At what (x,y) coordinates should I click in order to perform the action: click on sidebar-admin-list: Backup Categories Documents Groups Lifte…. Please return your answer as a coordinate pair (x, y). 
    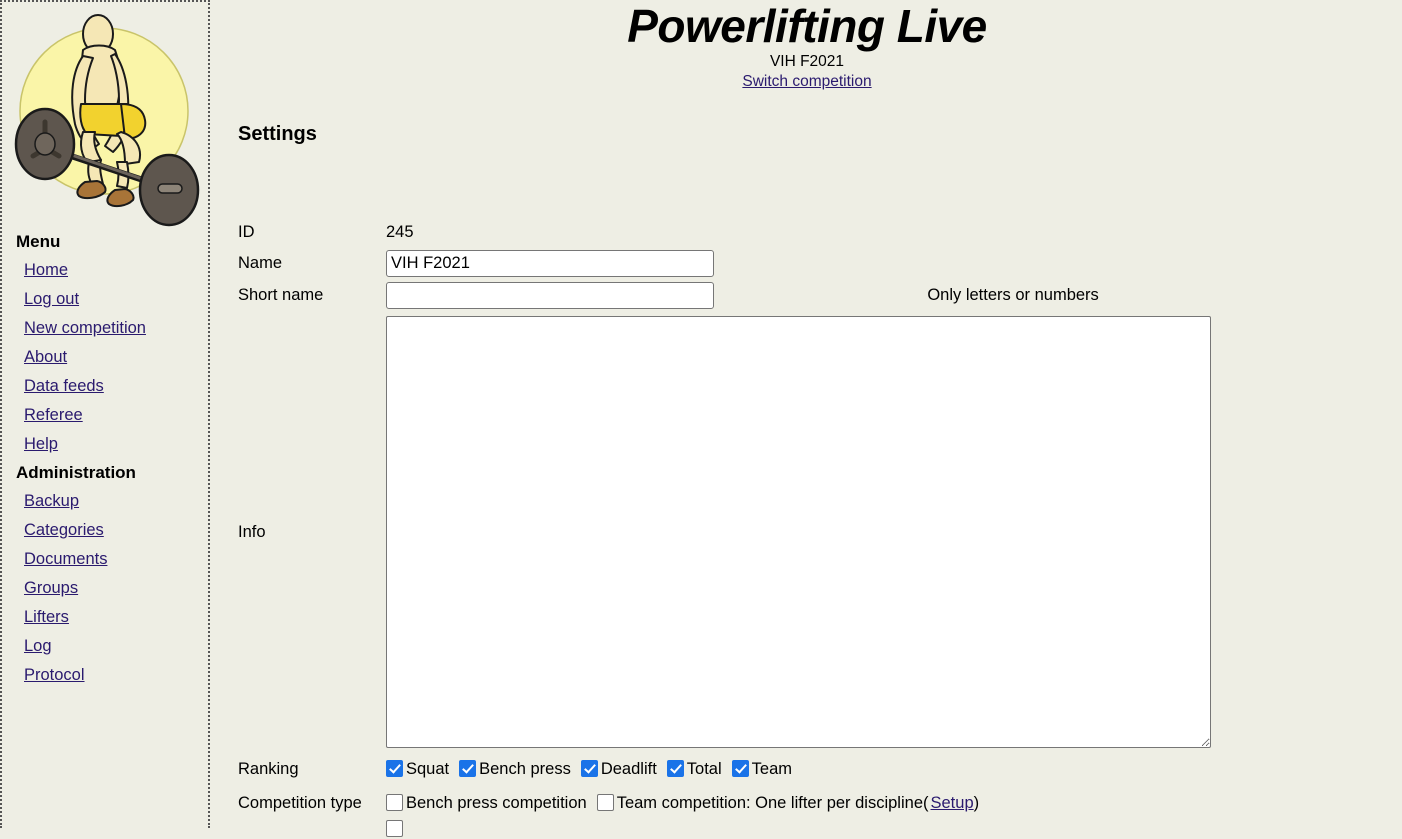
    Looking at the image, I should click on (105, 588).